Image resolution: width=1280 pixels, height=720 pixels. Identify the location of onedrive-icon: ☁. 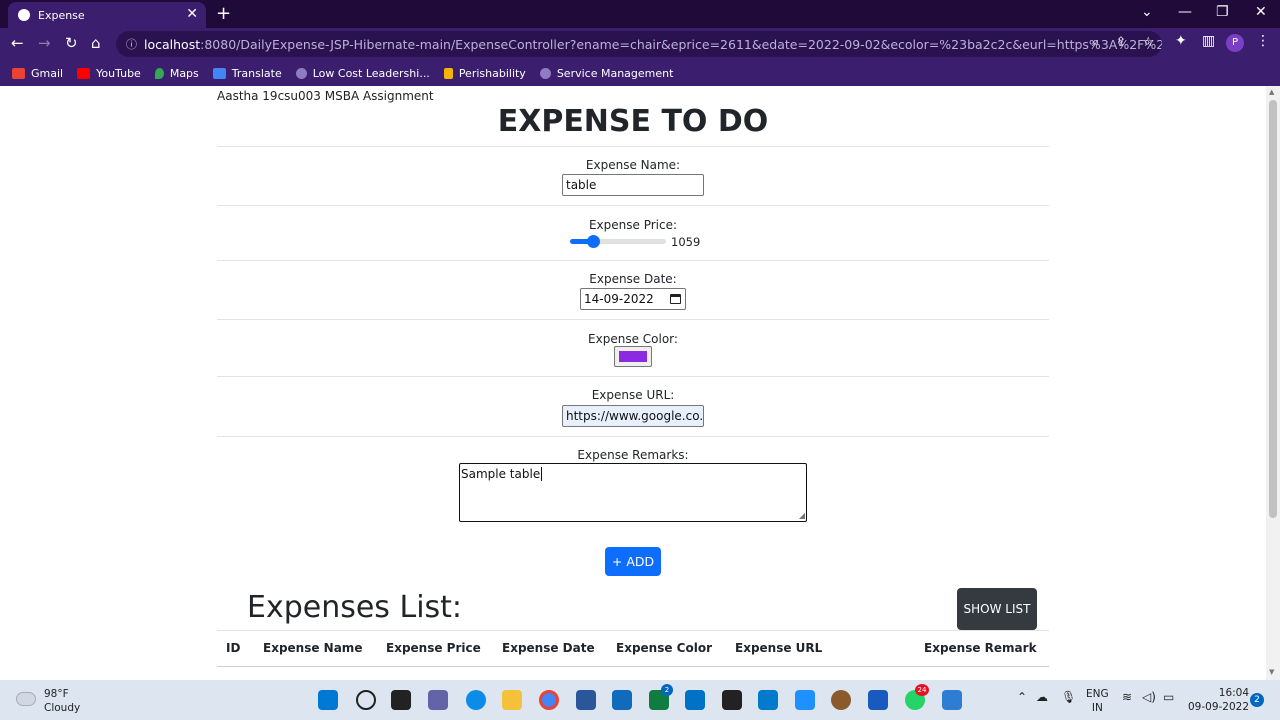
(1042, 697).